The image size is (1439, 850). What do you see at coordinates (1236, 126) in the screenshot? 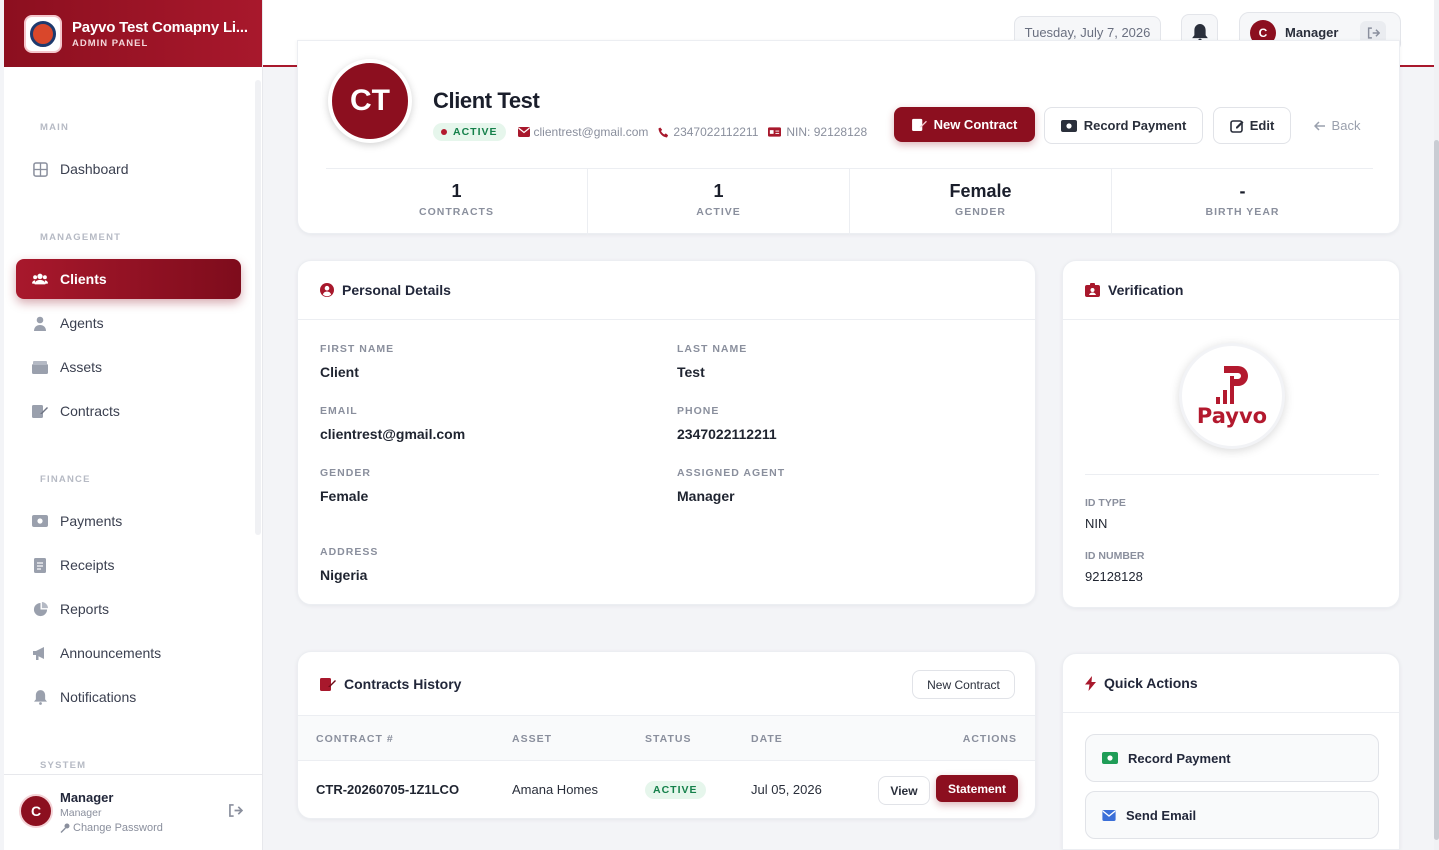
I see `edit-icon` at bounding box center [1236, 126].